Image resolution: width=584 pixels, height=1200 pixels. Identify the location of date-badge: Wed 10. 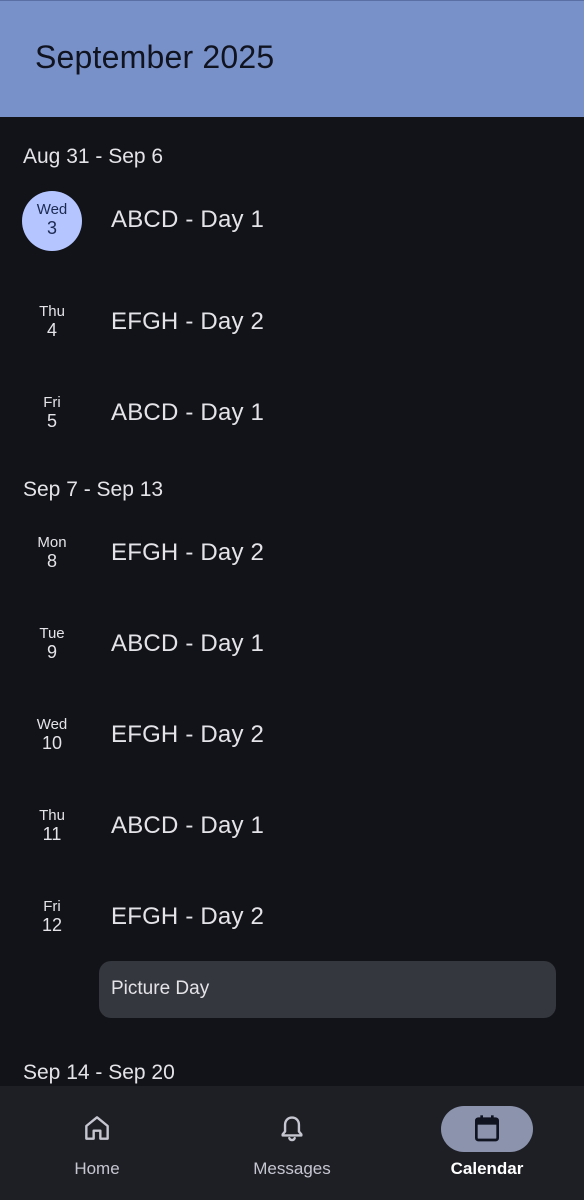
(52, 736).